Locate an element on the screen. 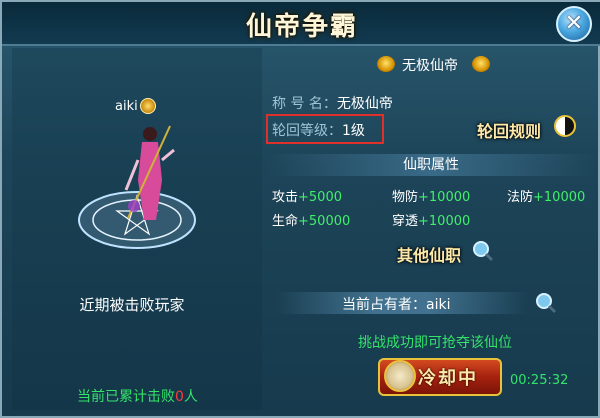 The height and width of the screenshot is (418, 600). defeat-count: 当前已累计击败0人 is located at coordinates (137, 396).